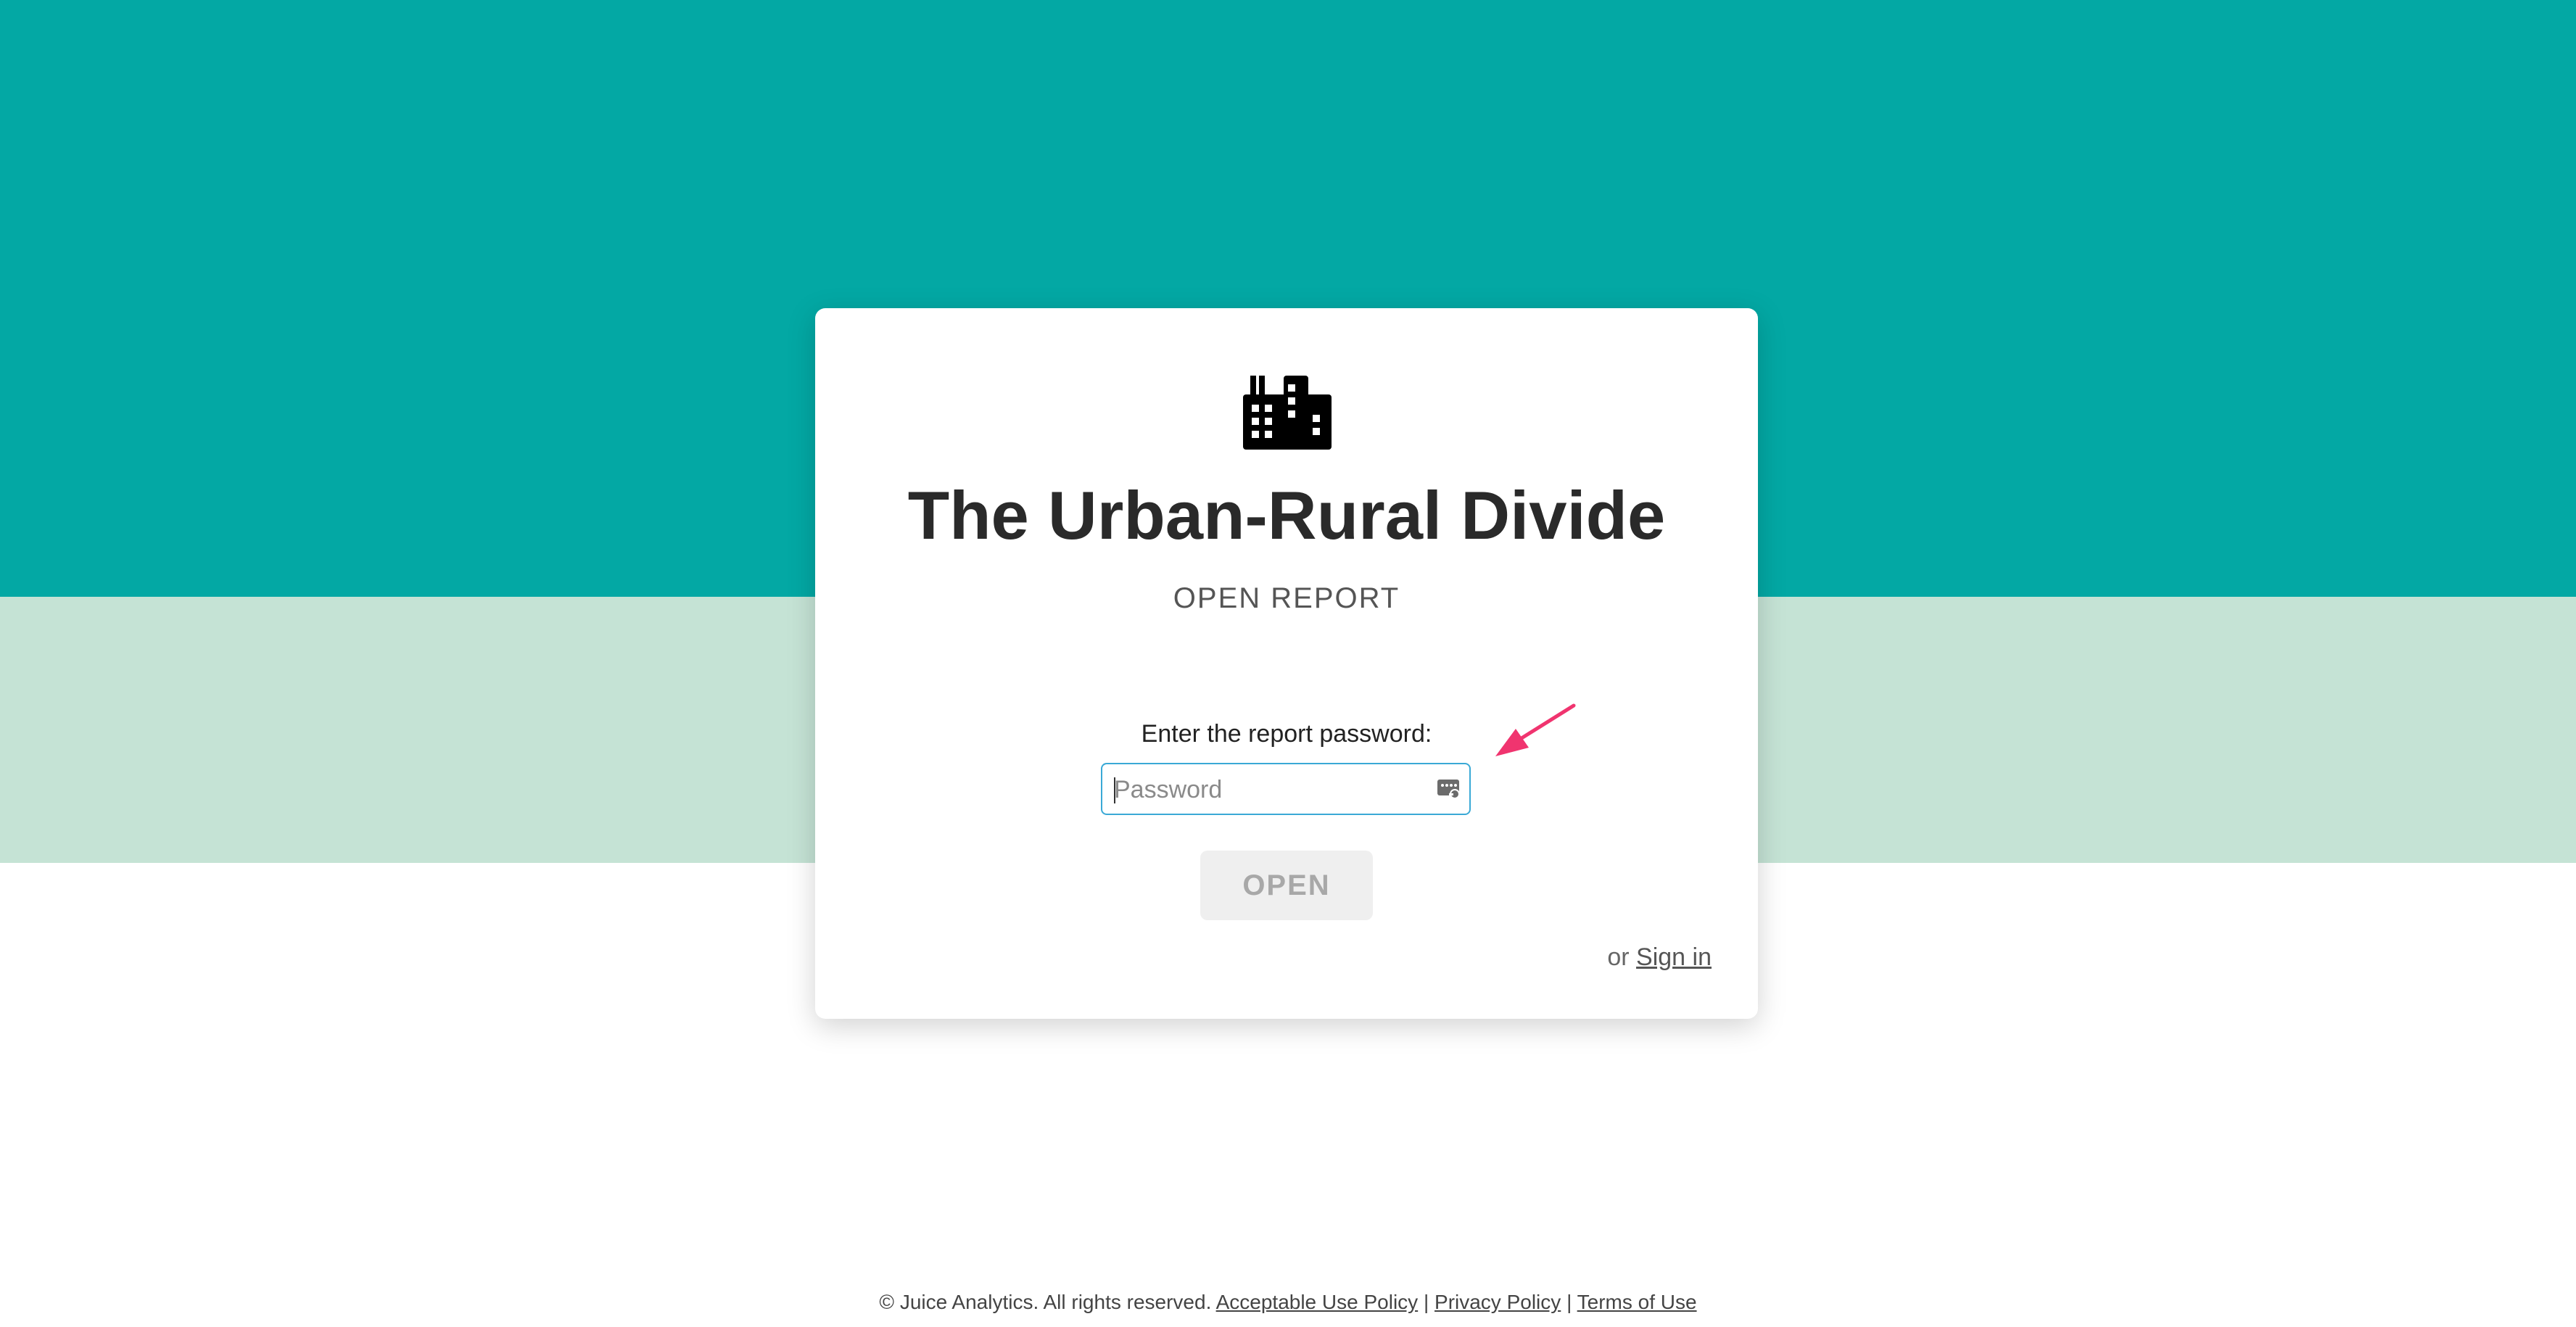 Image resolution: width=2576 pixels, height=1327 pixels. Describe the element at coordinates (1449, 789) in the screenshot. I see `password-manager-key-icon` at that location.